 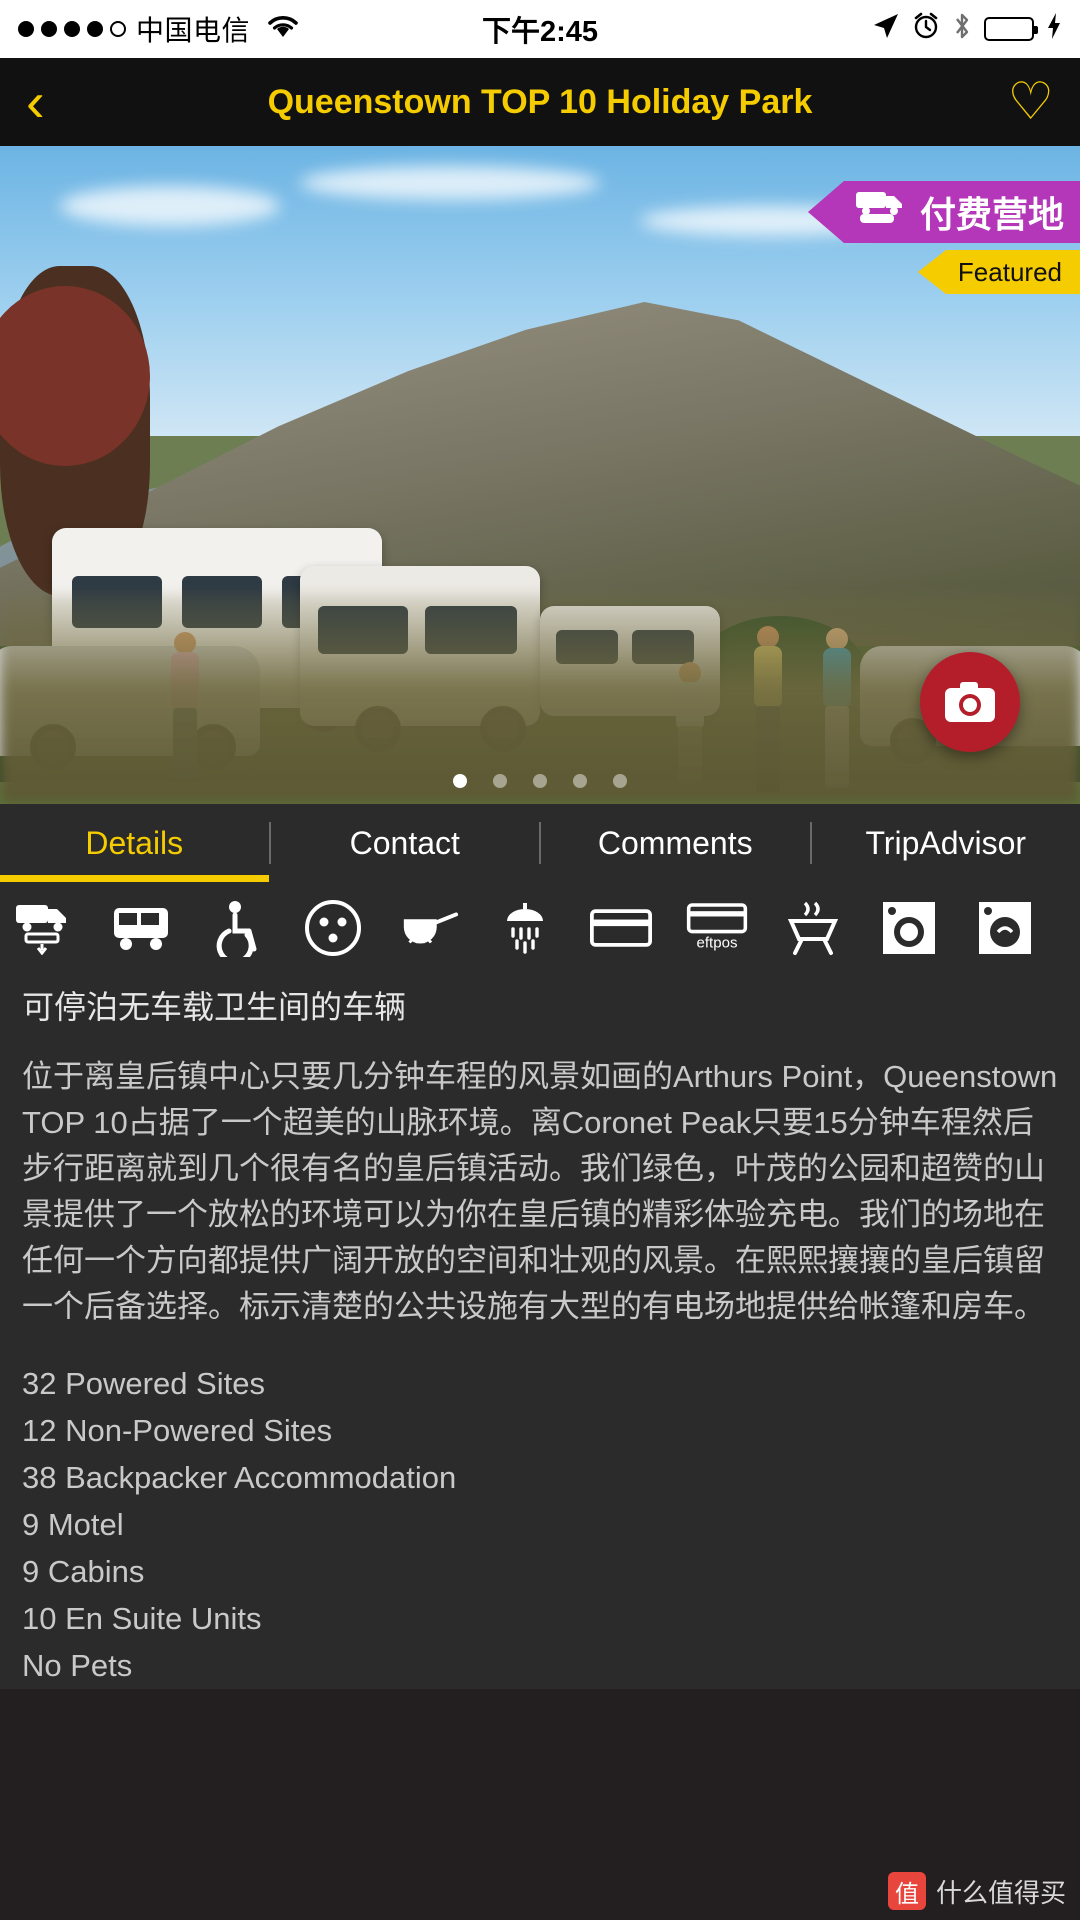 I want to click on washing-machine-icon, so click(x=909, y=928).